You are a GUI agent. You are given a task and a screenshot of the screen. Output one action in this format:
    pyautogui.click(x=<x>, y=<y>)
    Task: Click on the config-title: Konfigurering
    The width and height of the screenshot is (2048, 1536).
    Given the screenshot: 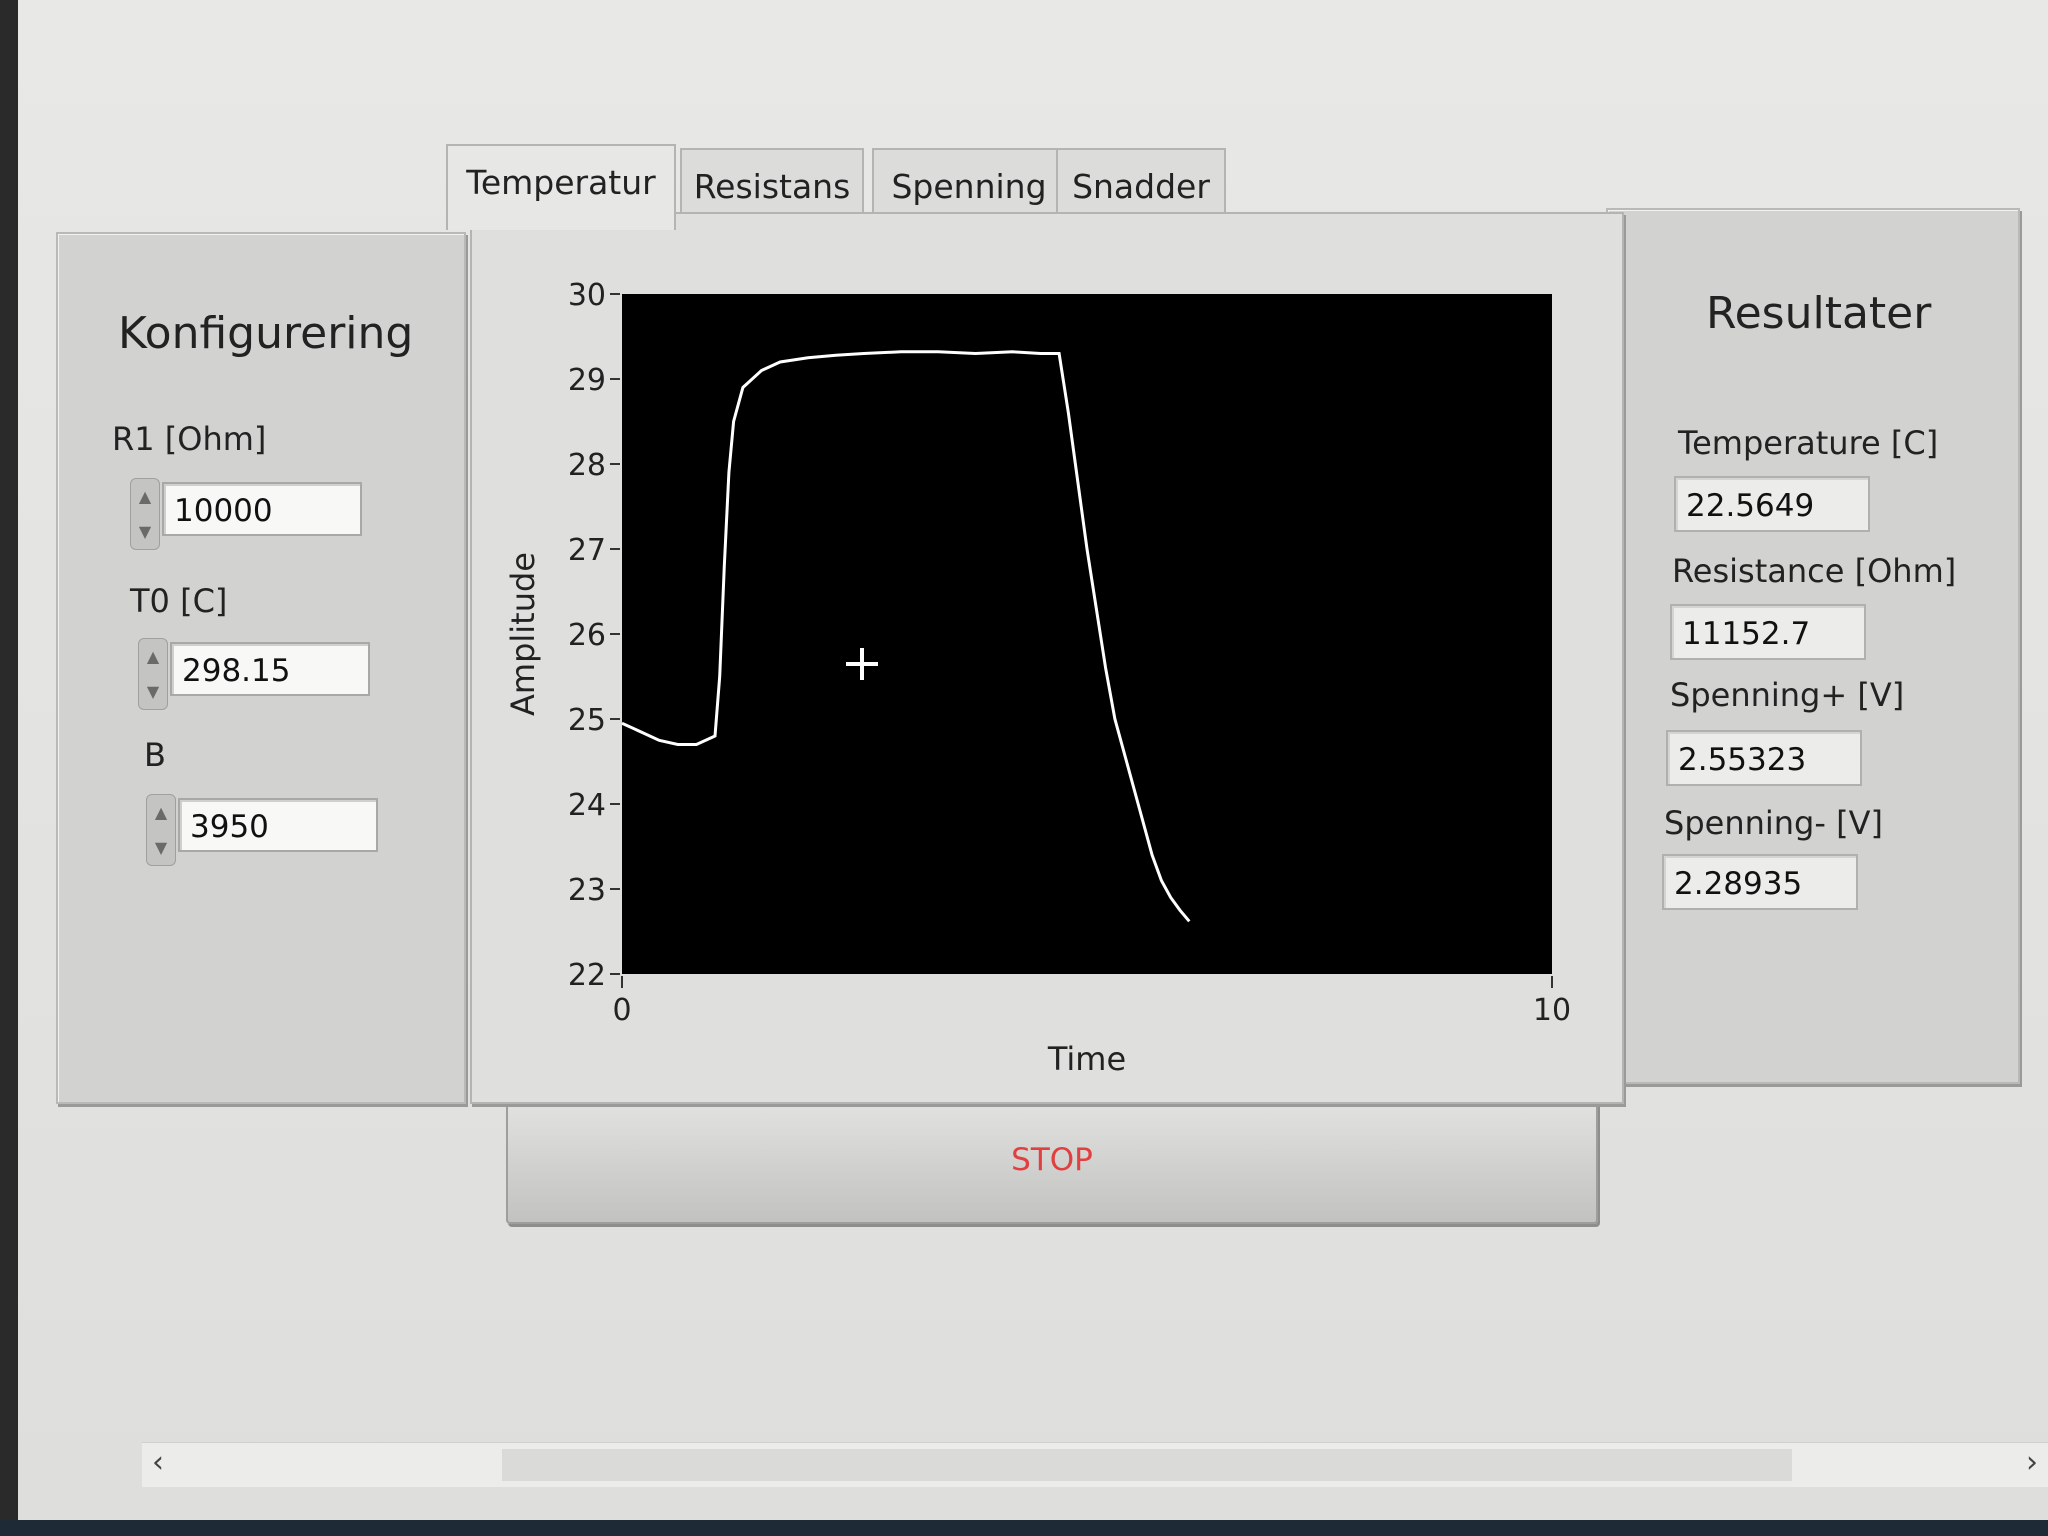 What is the action you would take?
    pyautogui.click(x=266, y=333)
    